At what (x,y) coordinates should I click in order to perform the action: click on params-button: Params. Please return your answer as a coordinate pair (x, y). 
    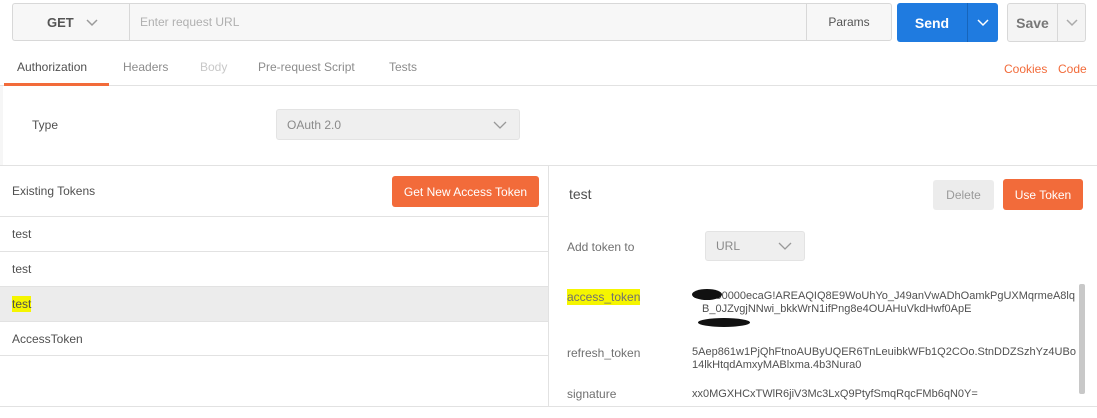
    Looking at the image, I should click on (849, 22).